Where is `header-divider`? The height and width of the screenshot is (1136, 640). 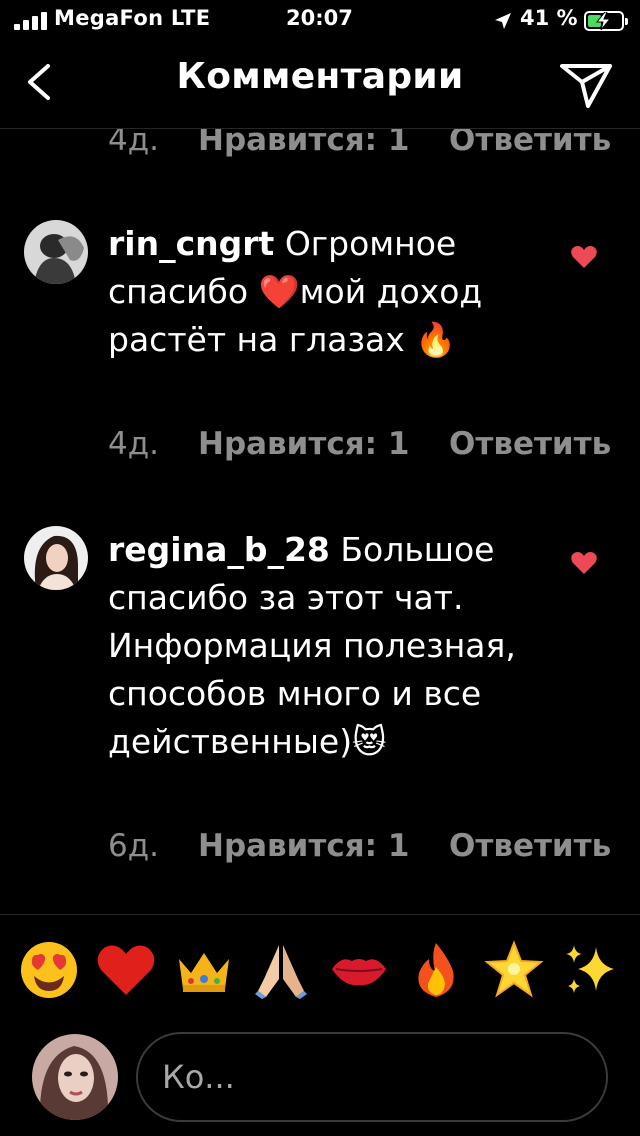 header-divider is located at coordinates (320, 128).